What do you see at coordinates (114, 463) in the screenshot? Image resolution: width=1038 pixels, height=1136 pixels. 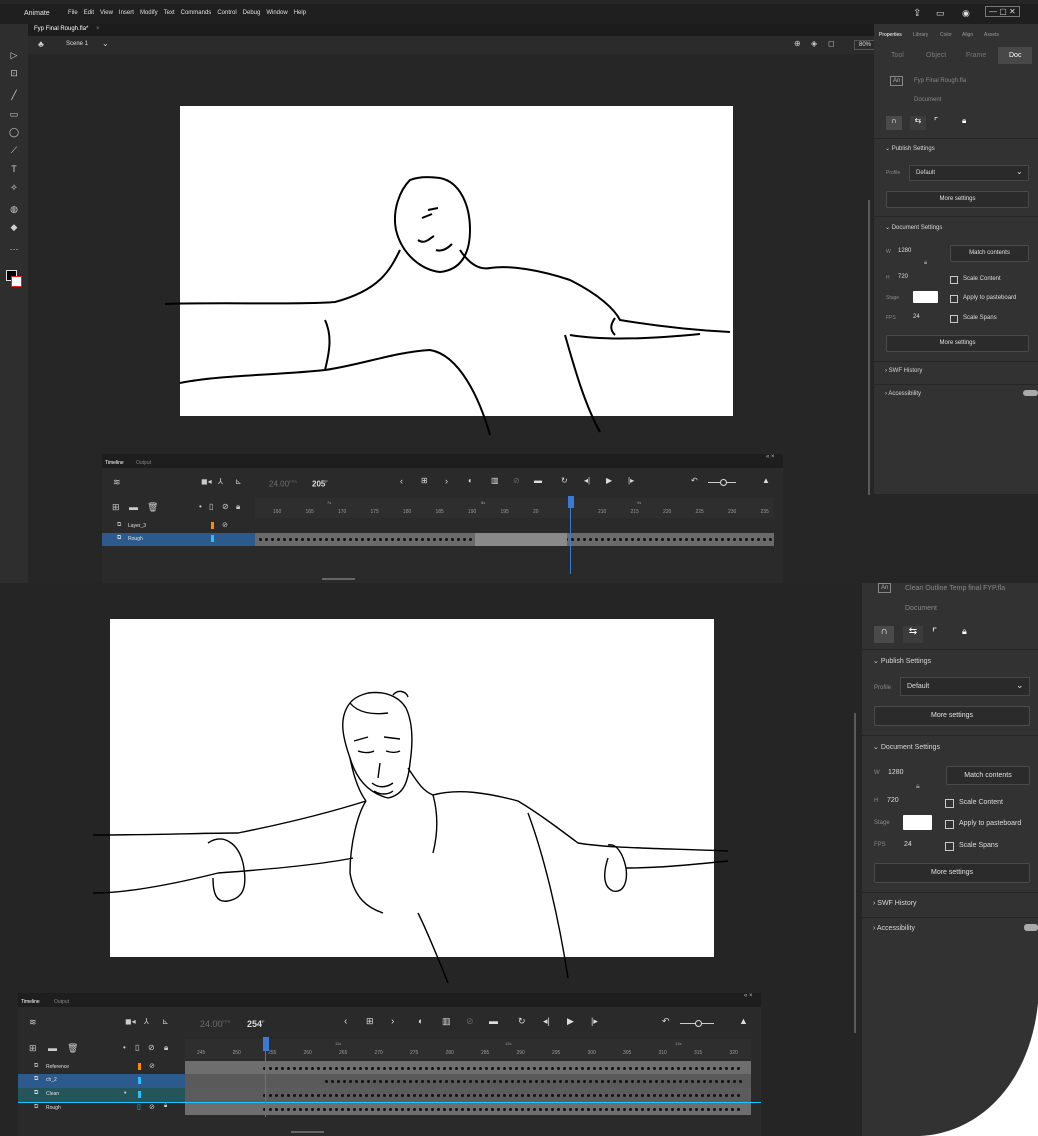 I see `timeline-tab: Timeline` at bounding box center [114, 463].